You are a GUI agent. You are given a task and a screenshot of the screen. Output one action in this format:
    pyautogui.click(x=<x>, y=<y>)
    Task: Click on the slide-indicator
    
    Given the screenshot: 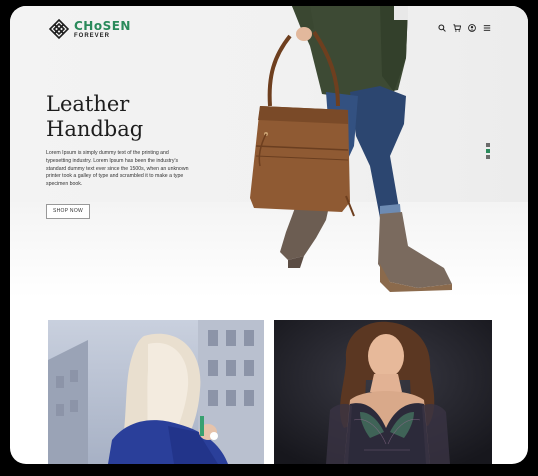 What is the action you would take?
    pyautogui.click(x=488, y=151)
    